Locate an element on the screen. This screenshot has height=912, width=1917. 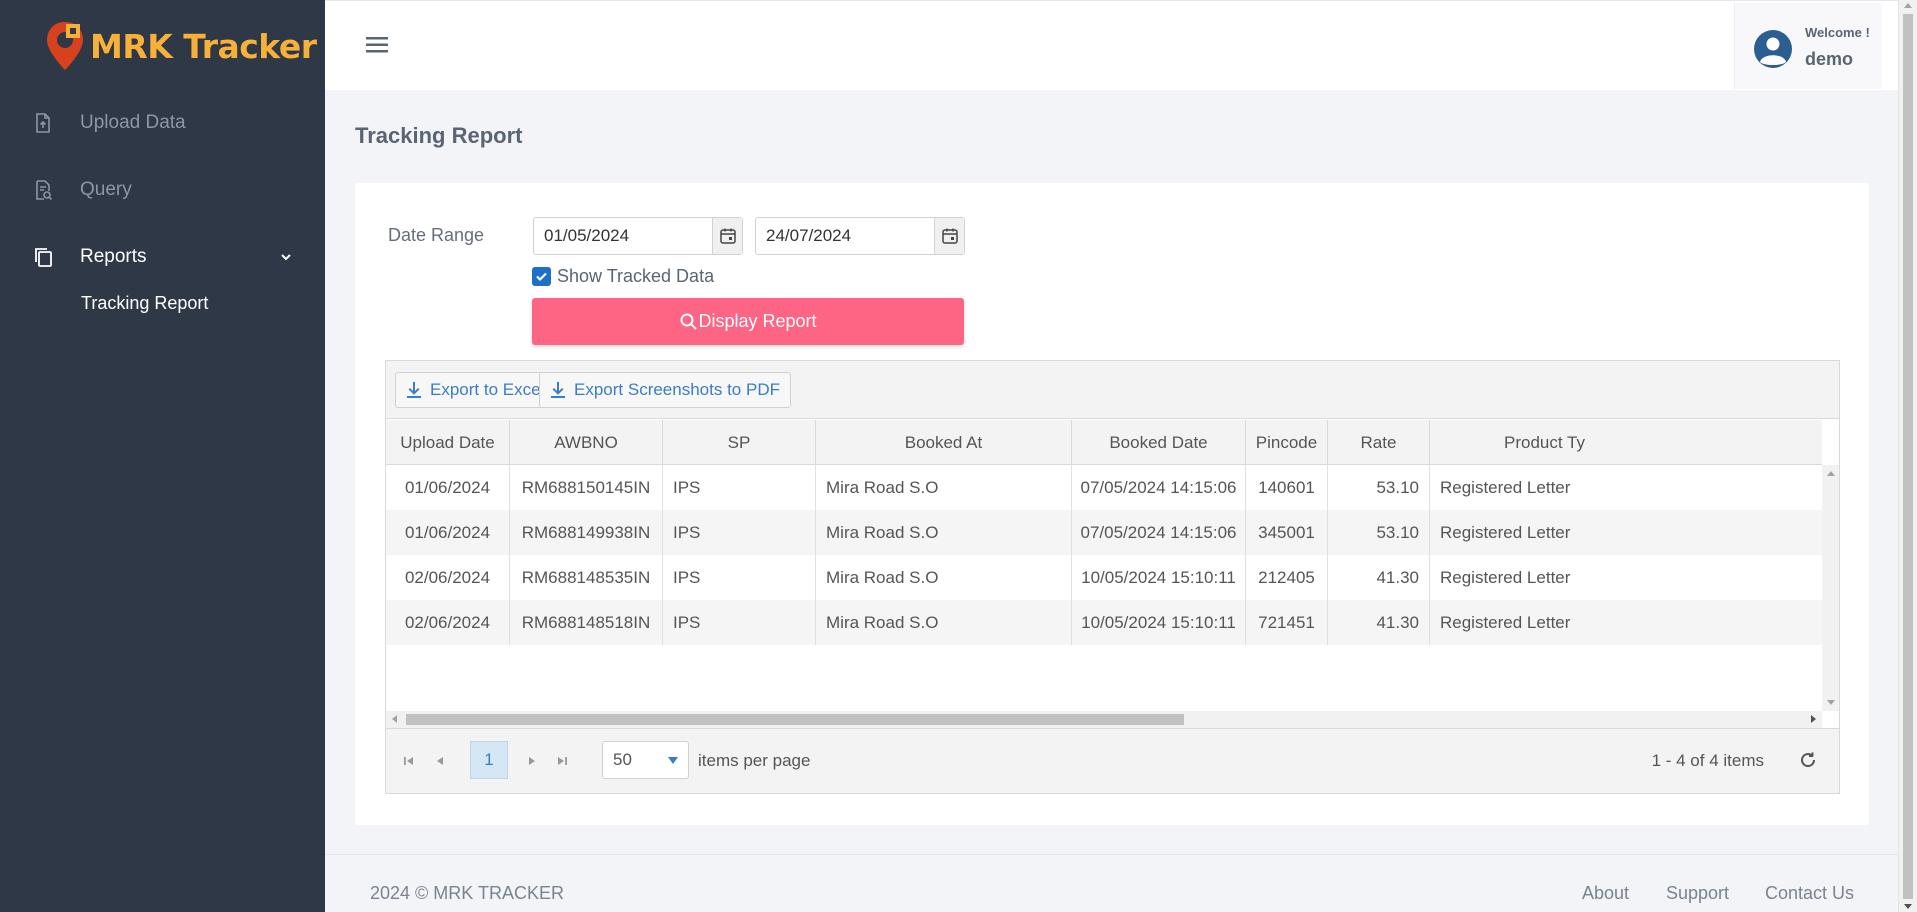
page-number-current: 1 is located at coordinates (489, 760).